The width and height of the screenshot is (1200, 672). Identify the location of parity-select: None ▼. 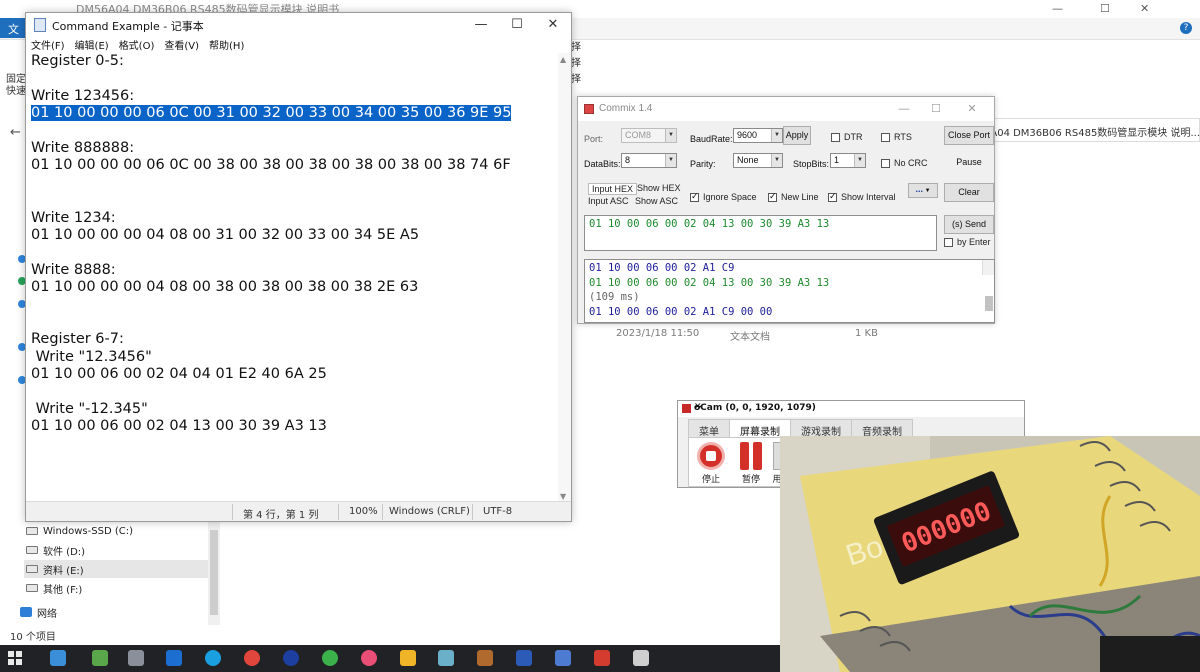
(758, 160).